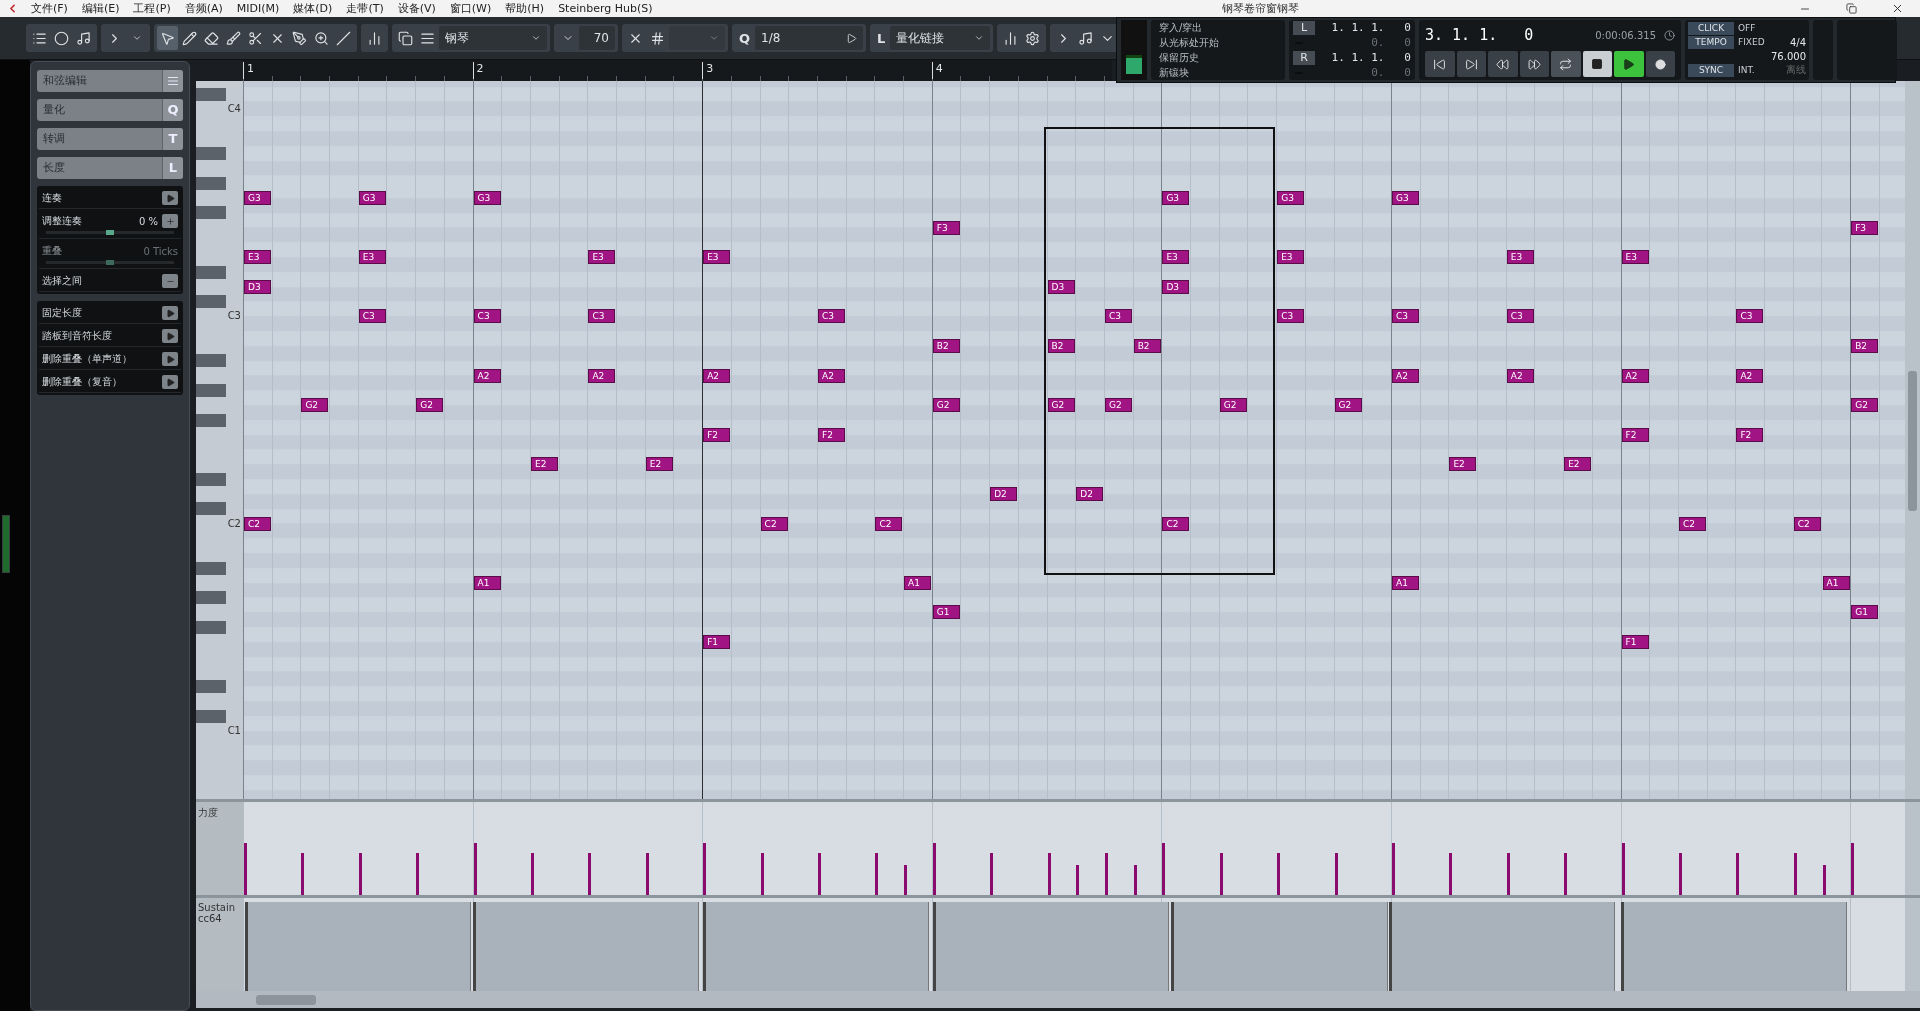 The height and width of the screenshot is (1011, 1920). What do you see at coordinates (1629, 64) in the screenshot?
I see `play-button` at bounding box center [1629, 64].